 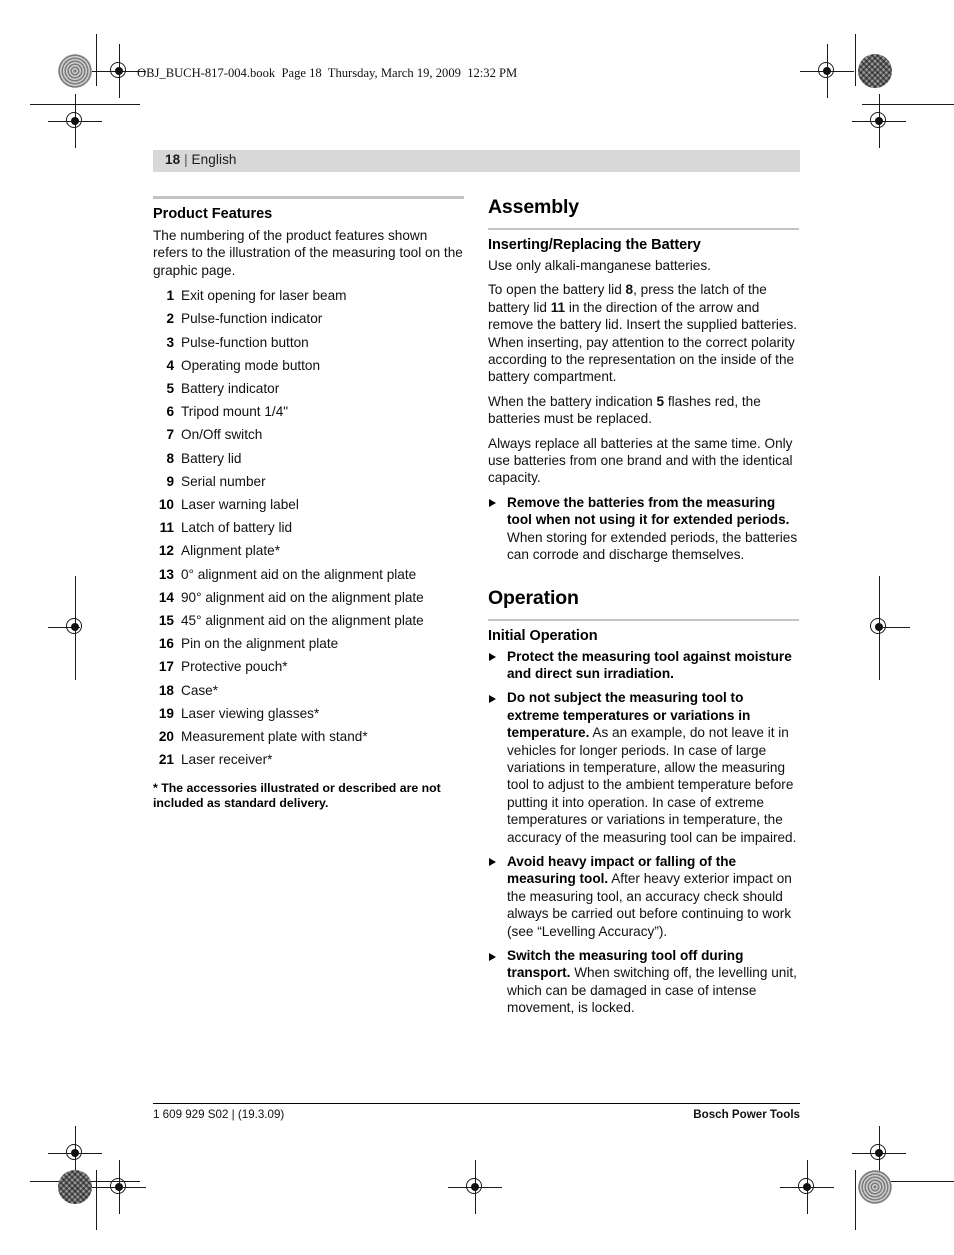 I want to click on product-feature-item: 11 Latch of battery lid, so click(x=308, y=527).